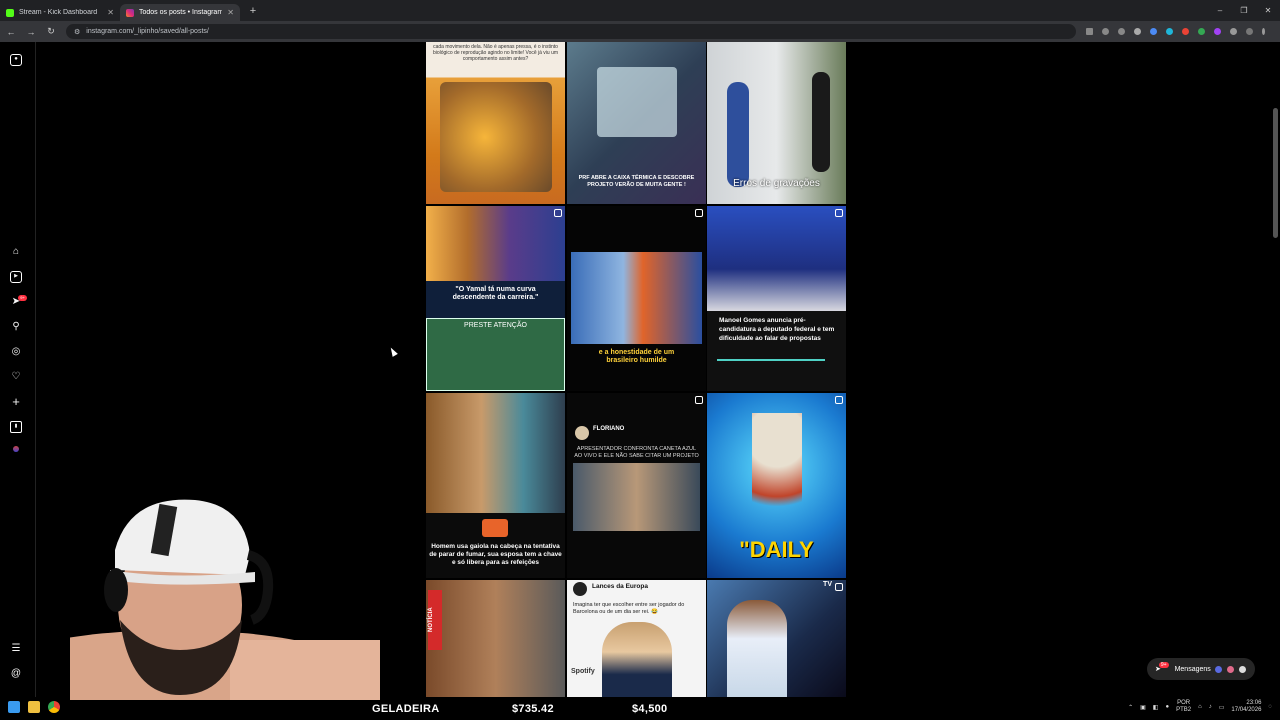  I want to click on messages-label: Mensagens, so click(1192, 669).